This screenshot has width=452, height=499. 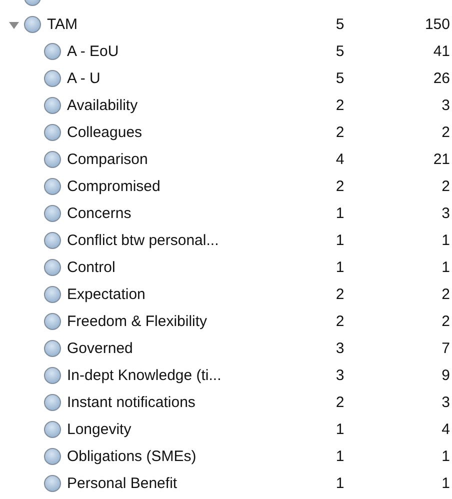 I want to click on references-count: 26, so click(x=441, y=78).